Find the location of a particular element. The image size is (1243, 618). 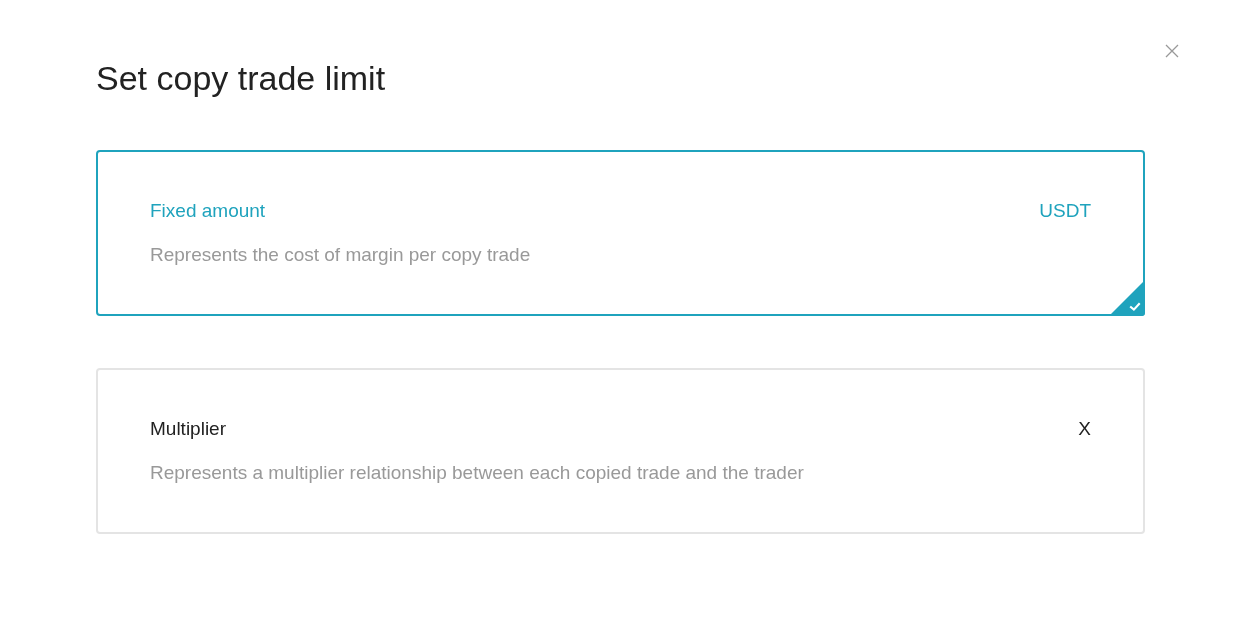

option-label: Multiplier is located at coordinates (188, 429).